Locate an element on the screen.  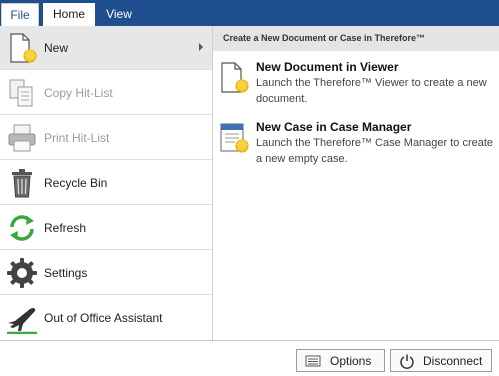
entry-title: New Case in Case Manager is located at coordinates (334, 127).